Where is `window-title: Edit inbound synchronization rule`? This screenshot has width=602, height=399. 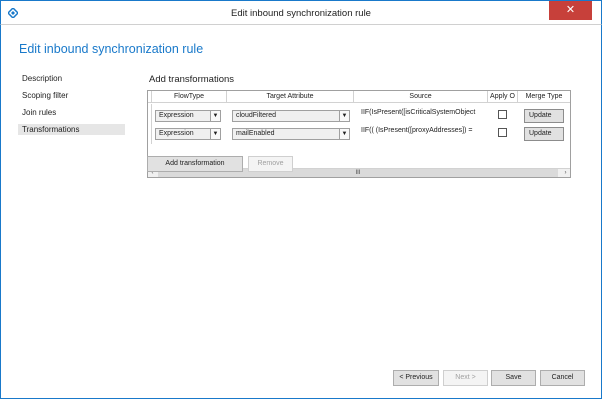
window-title: Edit inbound synchronization rule is located at coordinates (301, 13).